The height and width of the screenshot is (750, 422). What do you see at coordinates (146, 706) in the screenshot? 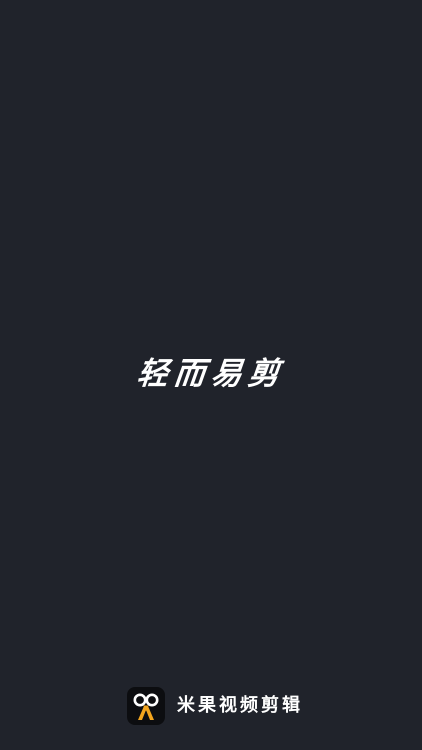
I see `scissors-face-logo-icon` at bounding box center [146, 706].